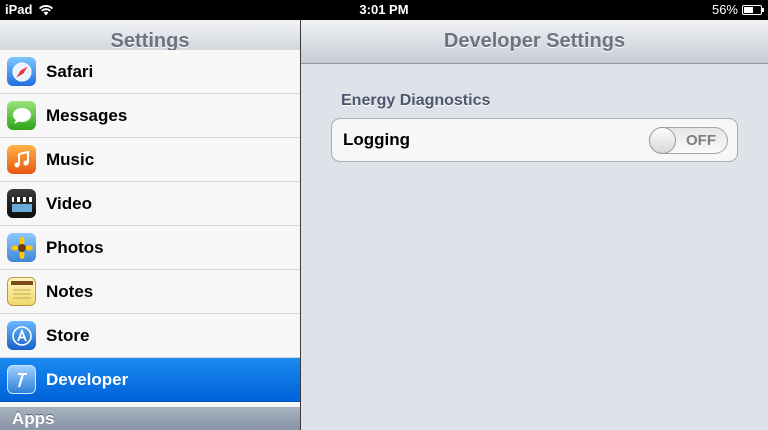 The image size is (768, 430). Describe the element at coordinates (150, 72) in the screenshot. I see `sidebar-item-safari: Safari` at that location.